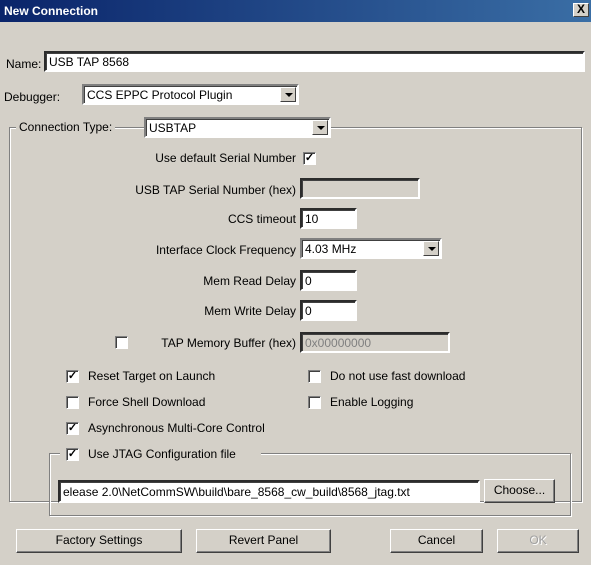  What do you see at coordinates (295, 11) in the screenshot?
I see `title-bar: New Connection X` at bounding box center [295, 11].